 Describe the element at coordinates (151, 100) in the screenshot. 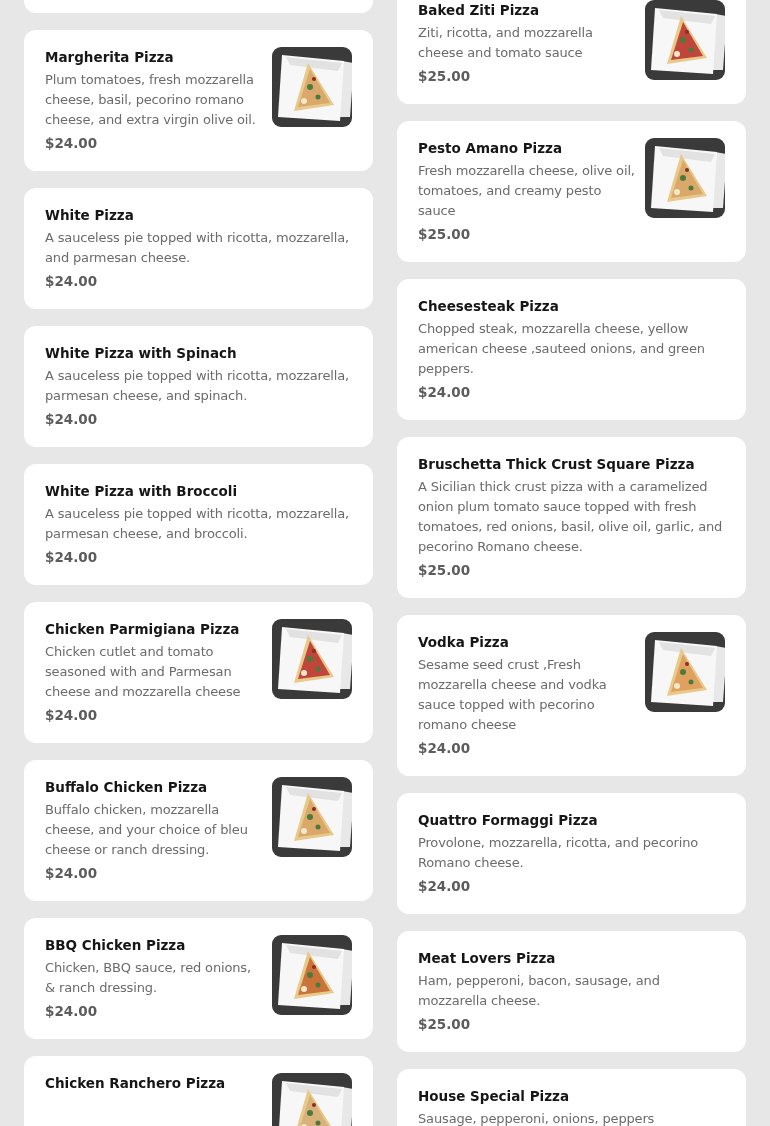

I see `dish-description: Plum tomatoes, fresh mozzarella cheese, basil, pecorino romano cheese, and extra virgin olive oil.` at that location.